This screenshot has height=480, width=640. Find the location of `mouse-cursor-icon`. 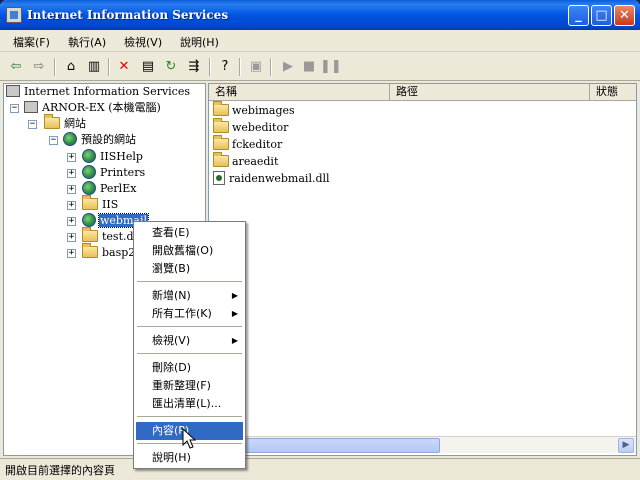

mouse-cursor-icon is located at coordinates (189, 438).